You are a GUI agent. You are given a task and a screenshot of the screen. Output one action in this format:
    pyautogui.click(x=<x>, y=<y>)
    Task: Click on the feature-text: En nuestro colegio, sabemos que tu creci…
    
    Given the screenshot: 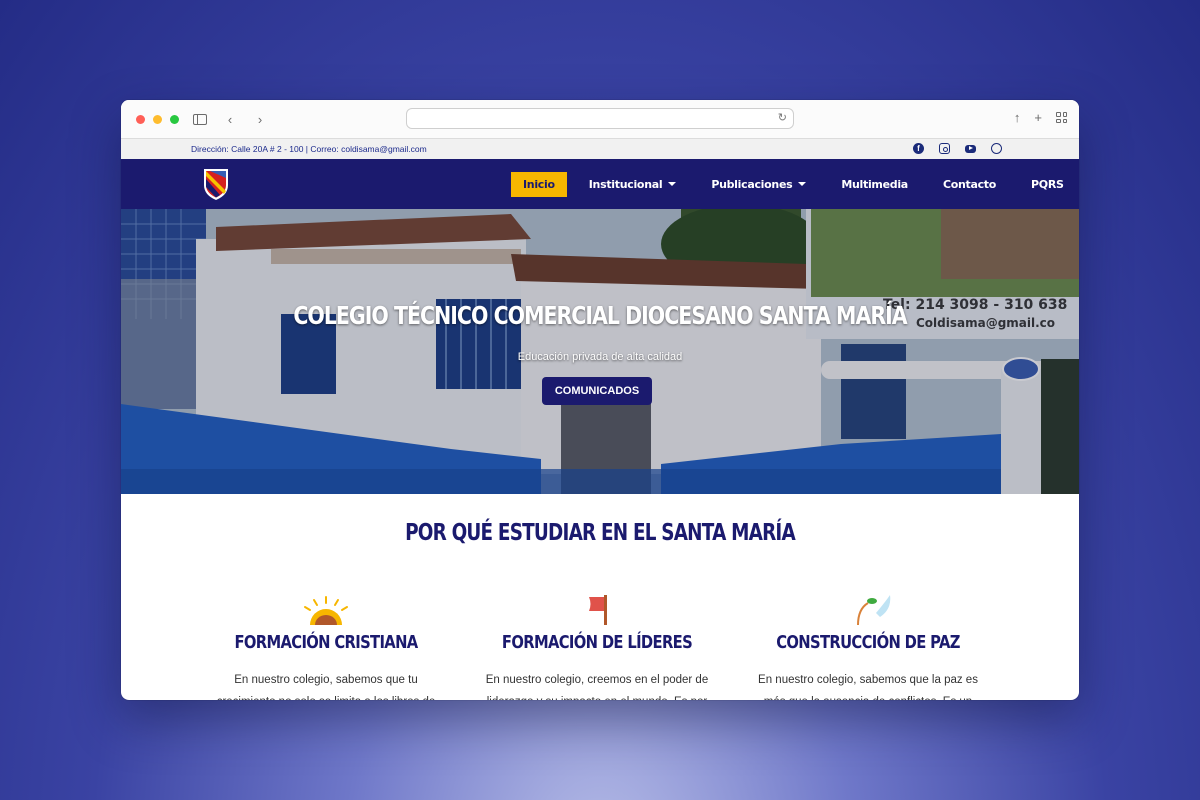 What is the action you would take?
    pyautogui.click(x=326, y=687)
    